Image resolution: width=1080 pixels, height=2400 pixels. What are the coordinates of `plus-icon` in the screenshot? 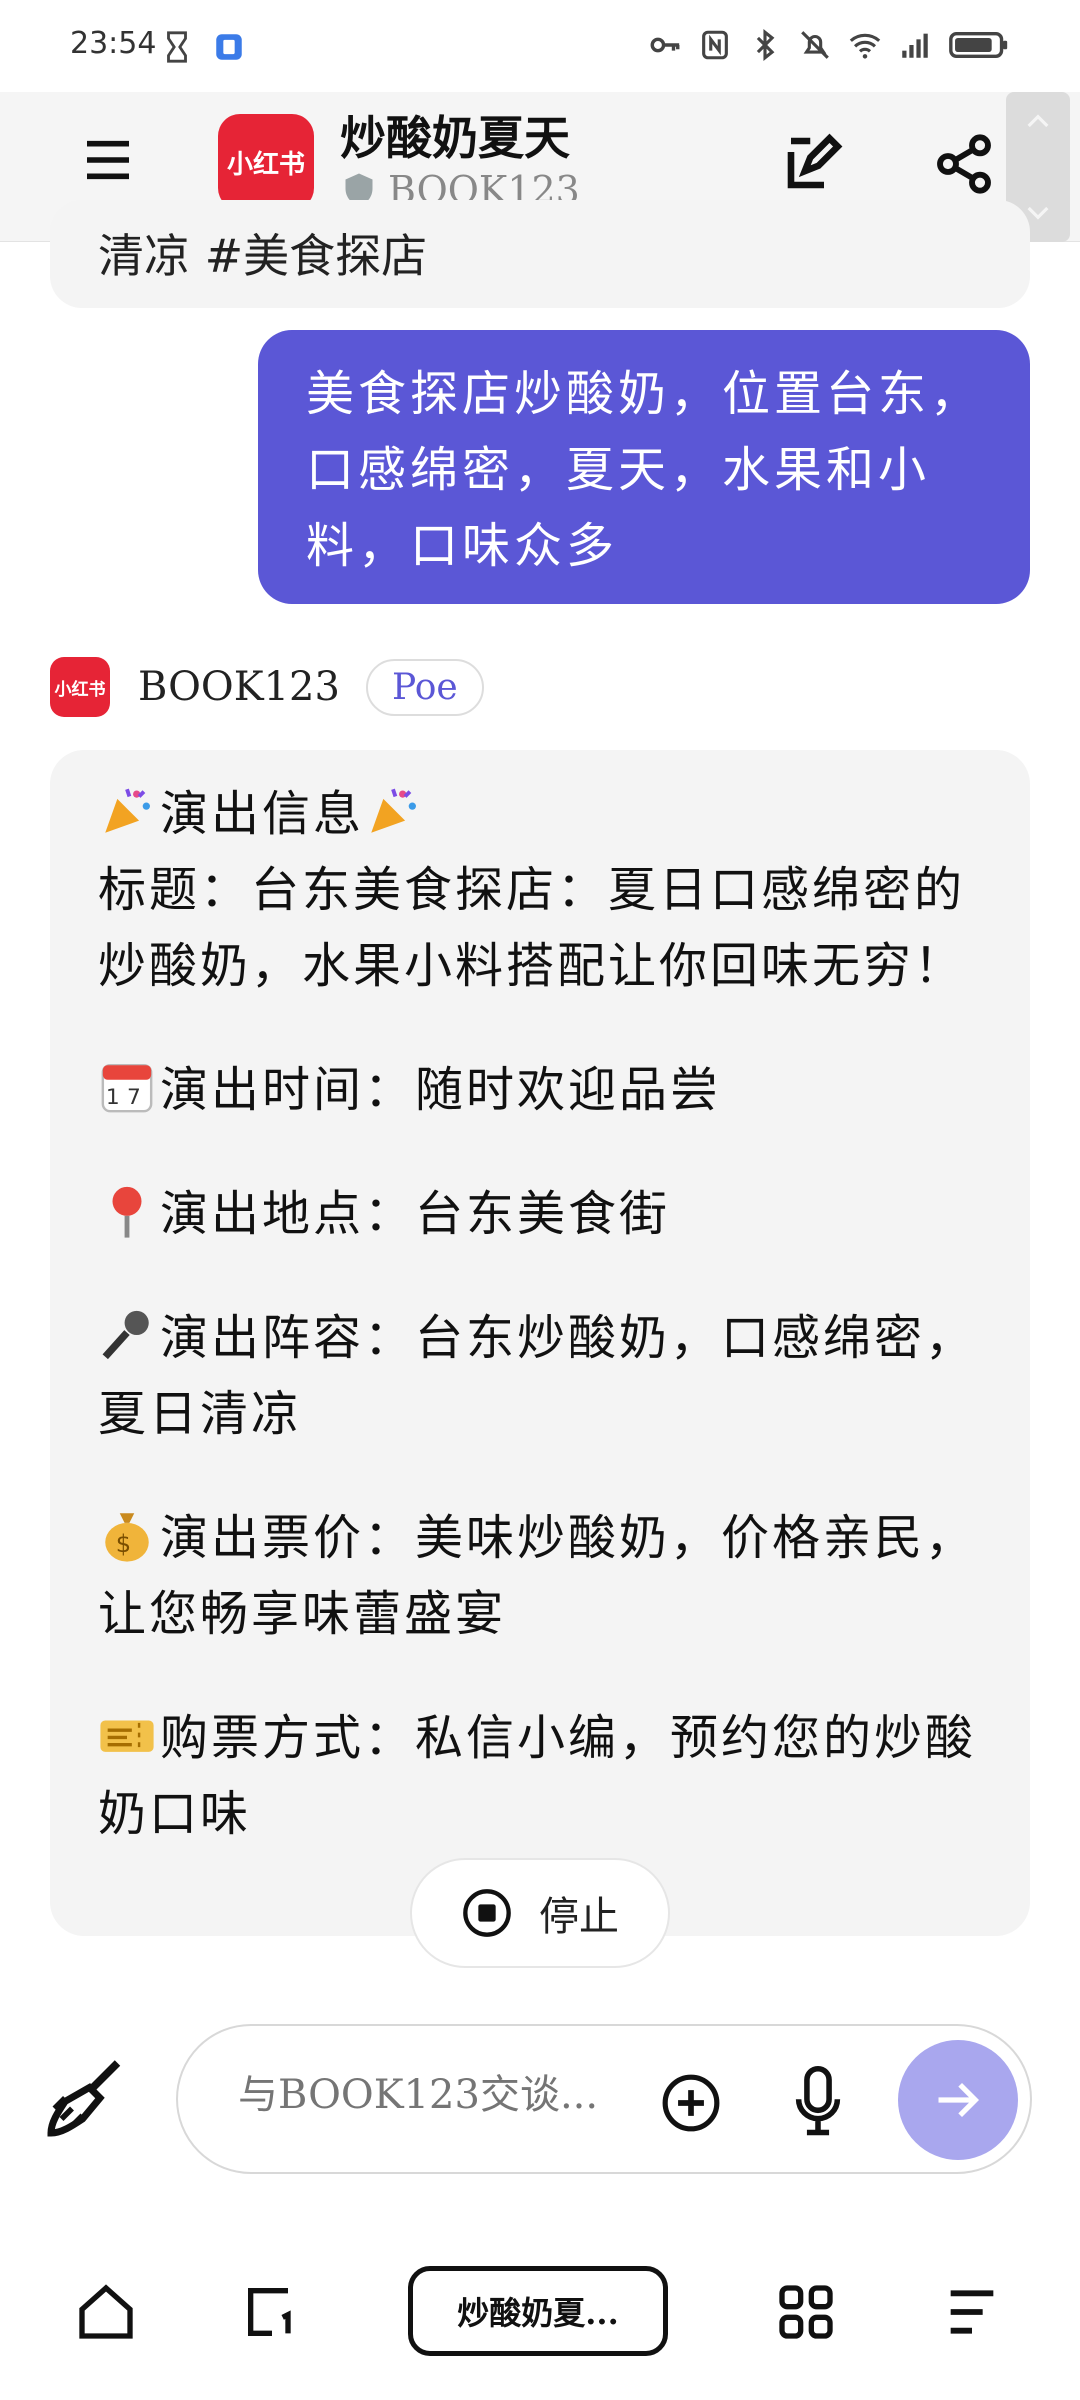 It's located at (691, 2103).